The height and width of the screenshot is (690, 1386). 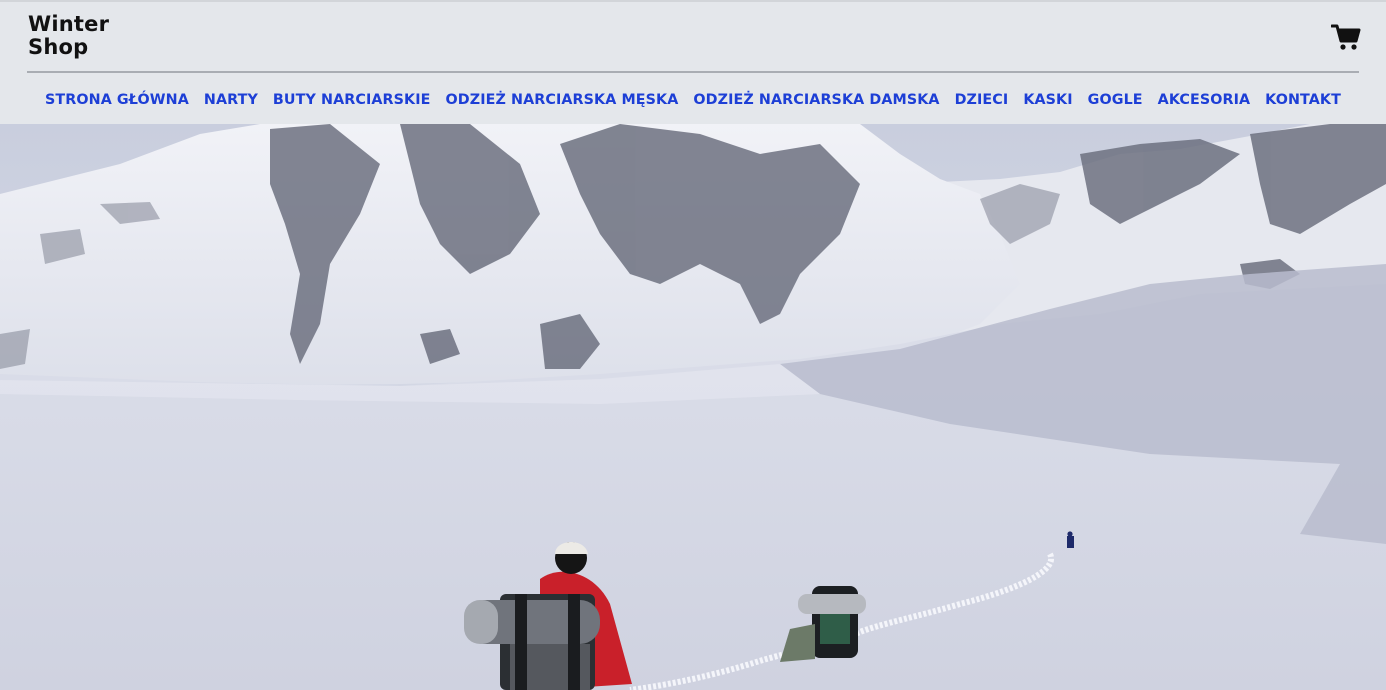 I want to click on nav-item-mens-ski-clothing: ODZIEŻ NARCIARSKA MĘSKA, so click(x=562, y=100).